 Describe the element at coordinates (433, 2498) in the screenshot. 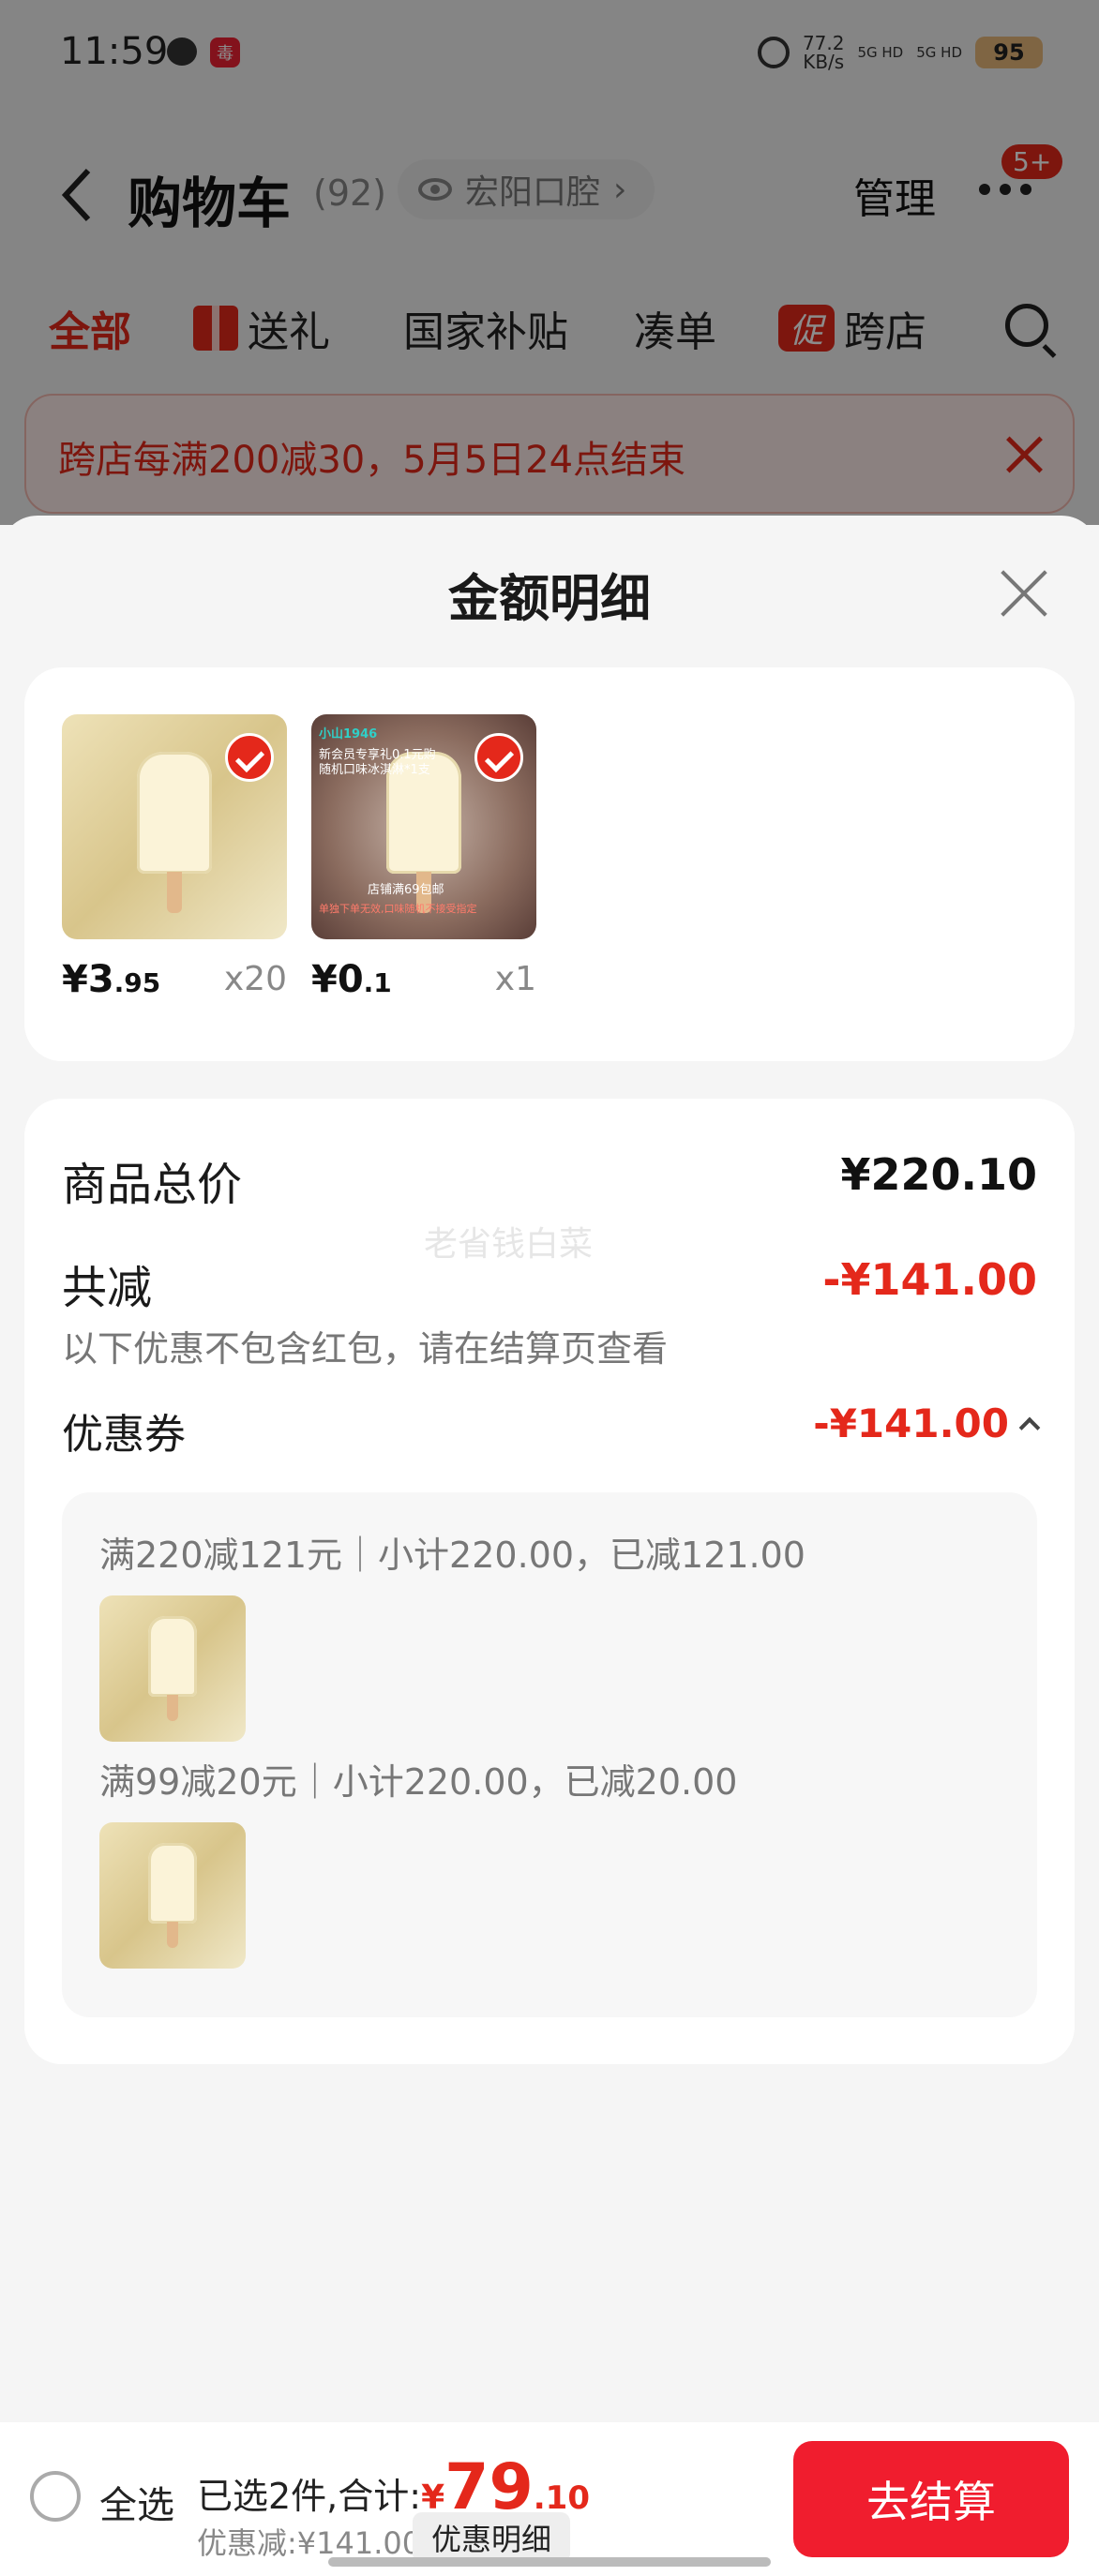

I see `currency-symbol: ¥` at that location.